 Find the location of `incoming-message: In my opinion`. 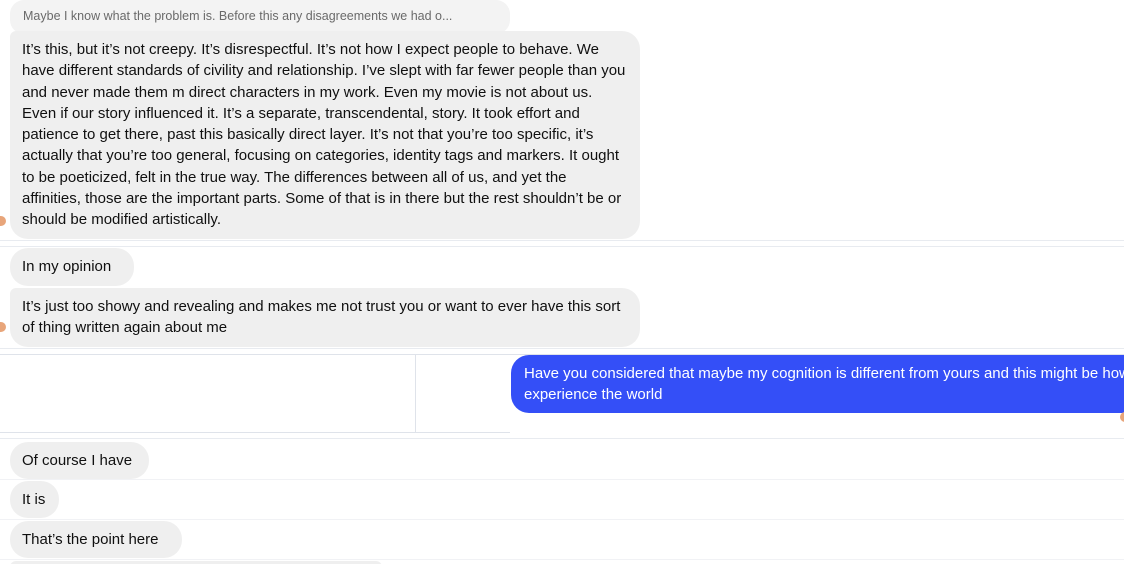

incoming-message: In my opinion is located at coordinates (72, 267).